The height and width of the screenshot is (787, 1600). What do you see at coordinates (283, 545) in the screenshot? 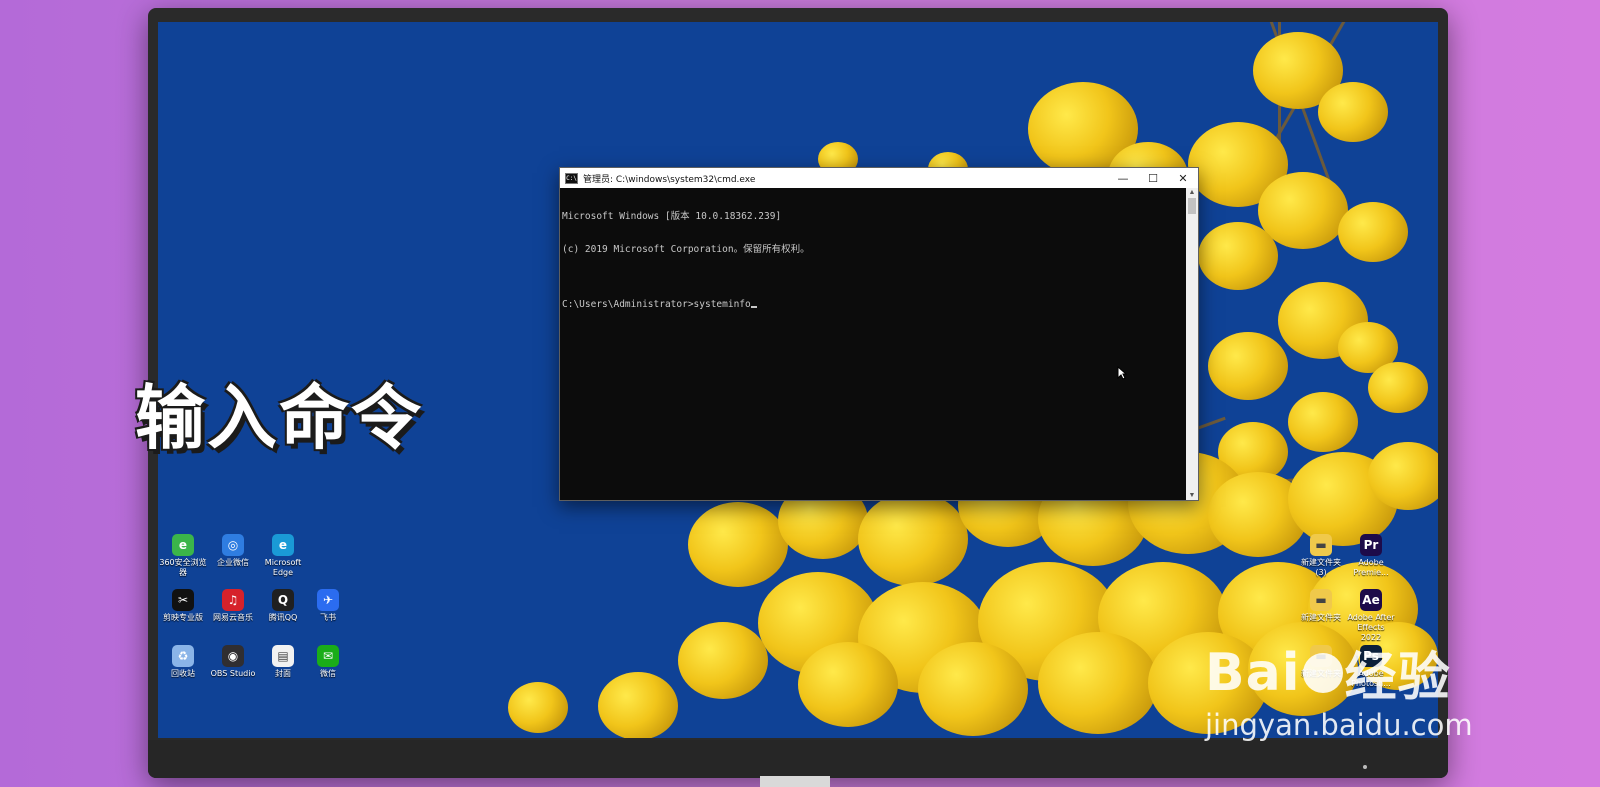
I see `edge-icon: e` at bounding box center [283, 545].